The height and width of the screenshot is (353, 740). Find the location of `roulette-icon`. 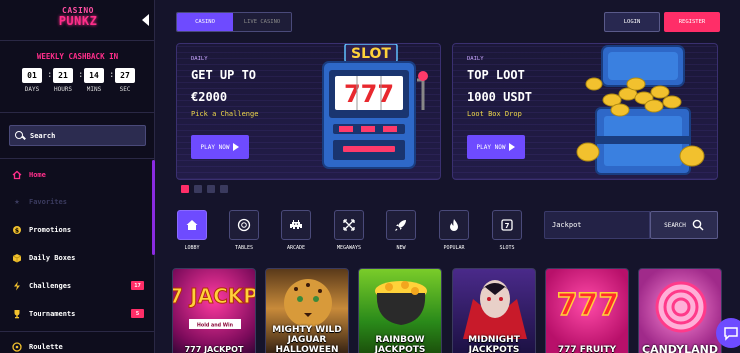

roulette-icon is located at coordinates (17, 347).